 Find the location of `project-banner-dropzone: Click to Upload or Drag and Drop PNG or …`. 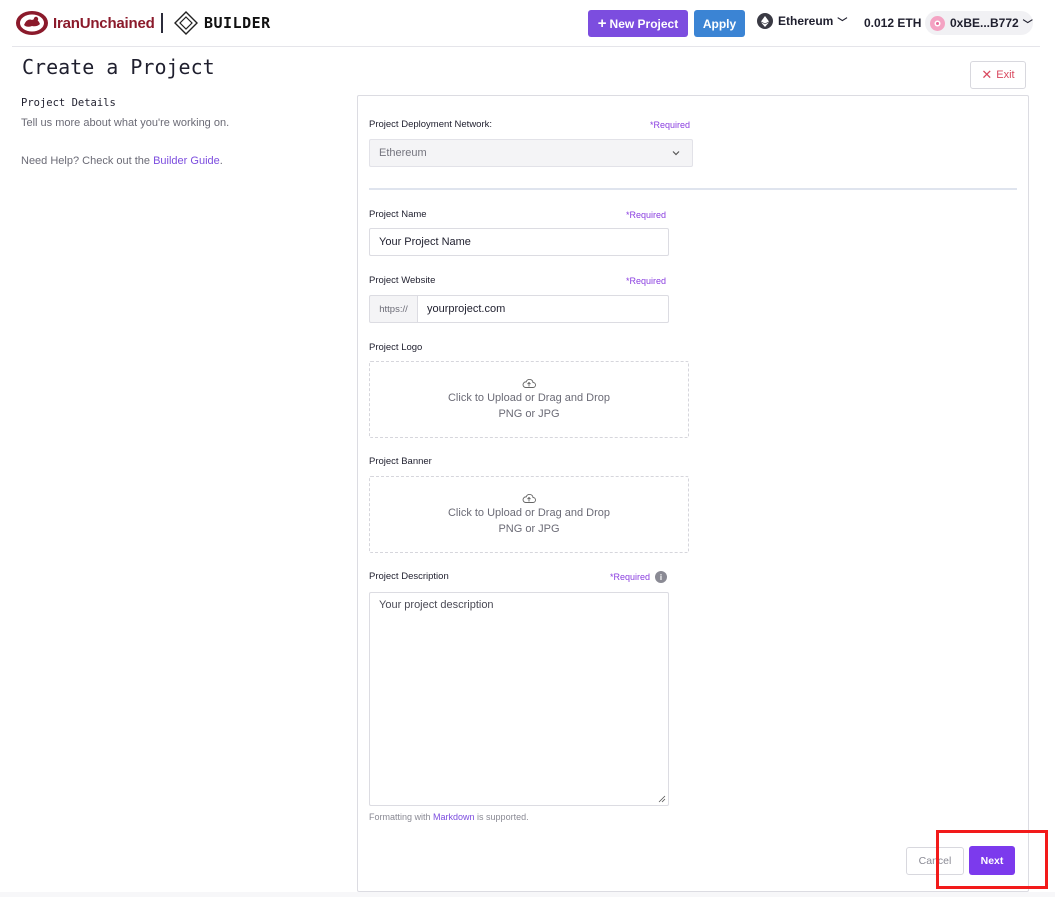

project-banner-dropzone: Click to Upload or Drag and Drop PNG or … is located at coordinates (529, 514).